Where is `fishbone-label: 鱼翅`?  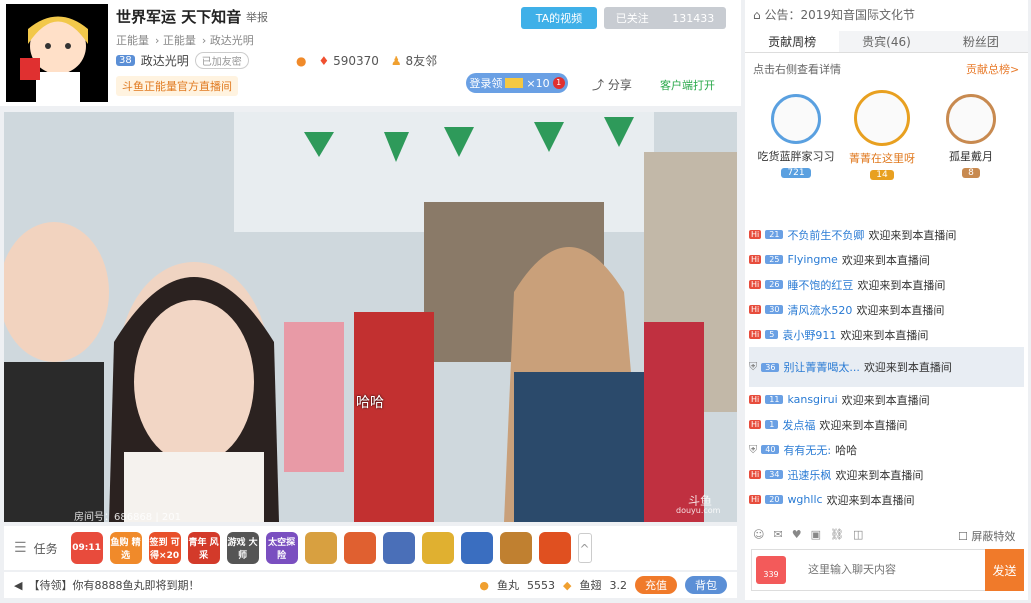
fishbone-label: 鱼翅 is located at coordinates (590, 585).